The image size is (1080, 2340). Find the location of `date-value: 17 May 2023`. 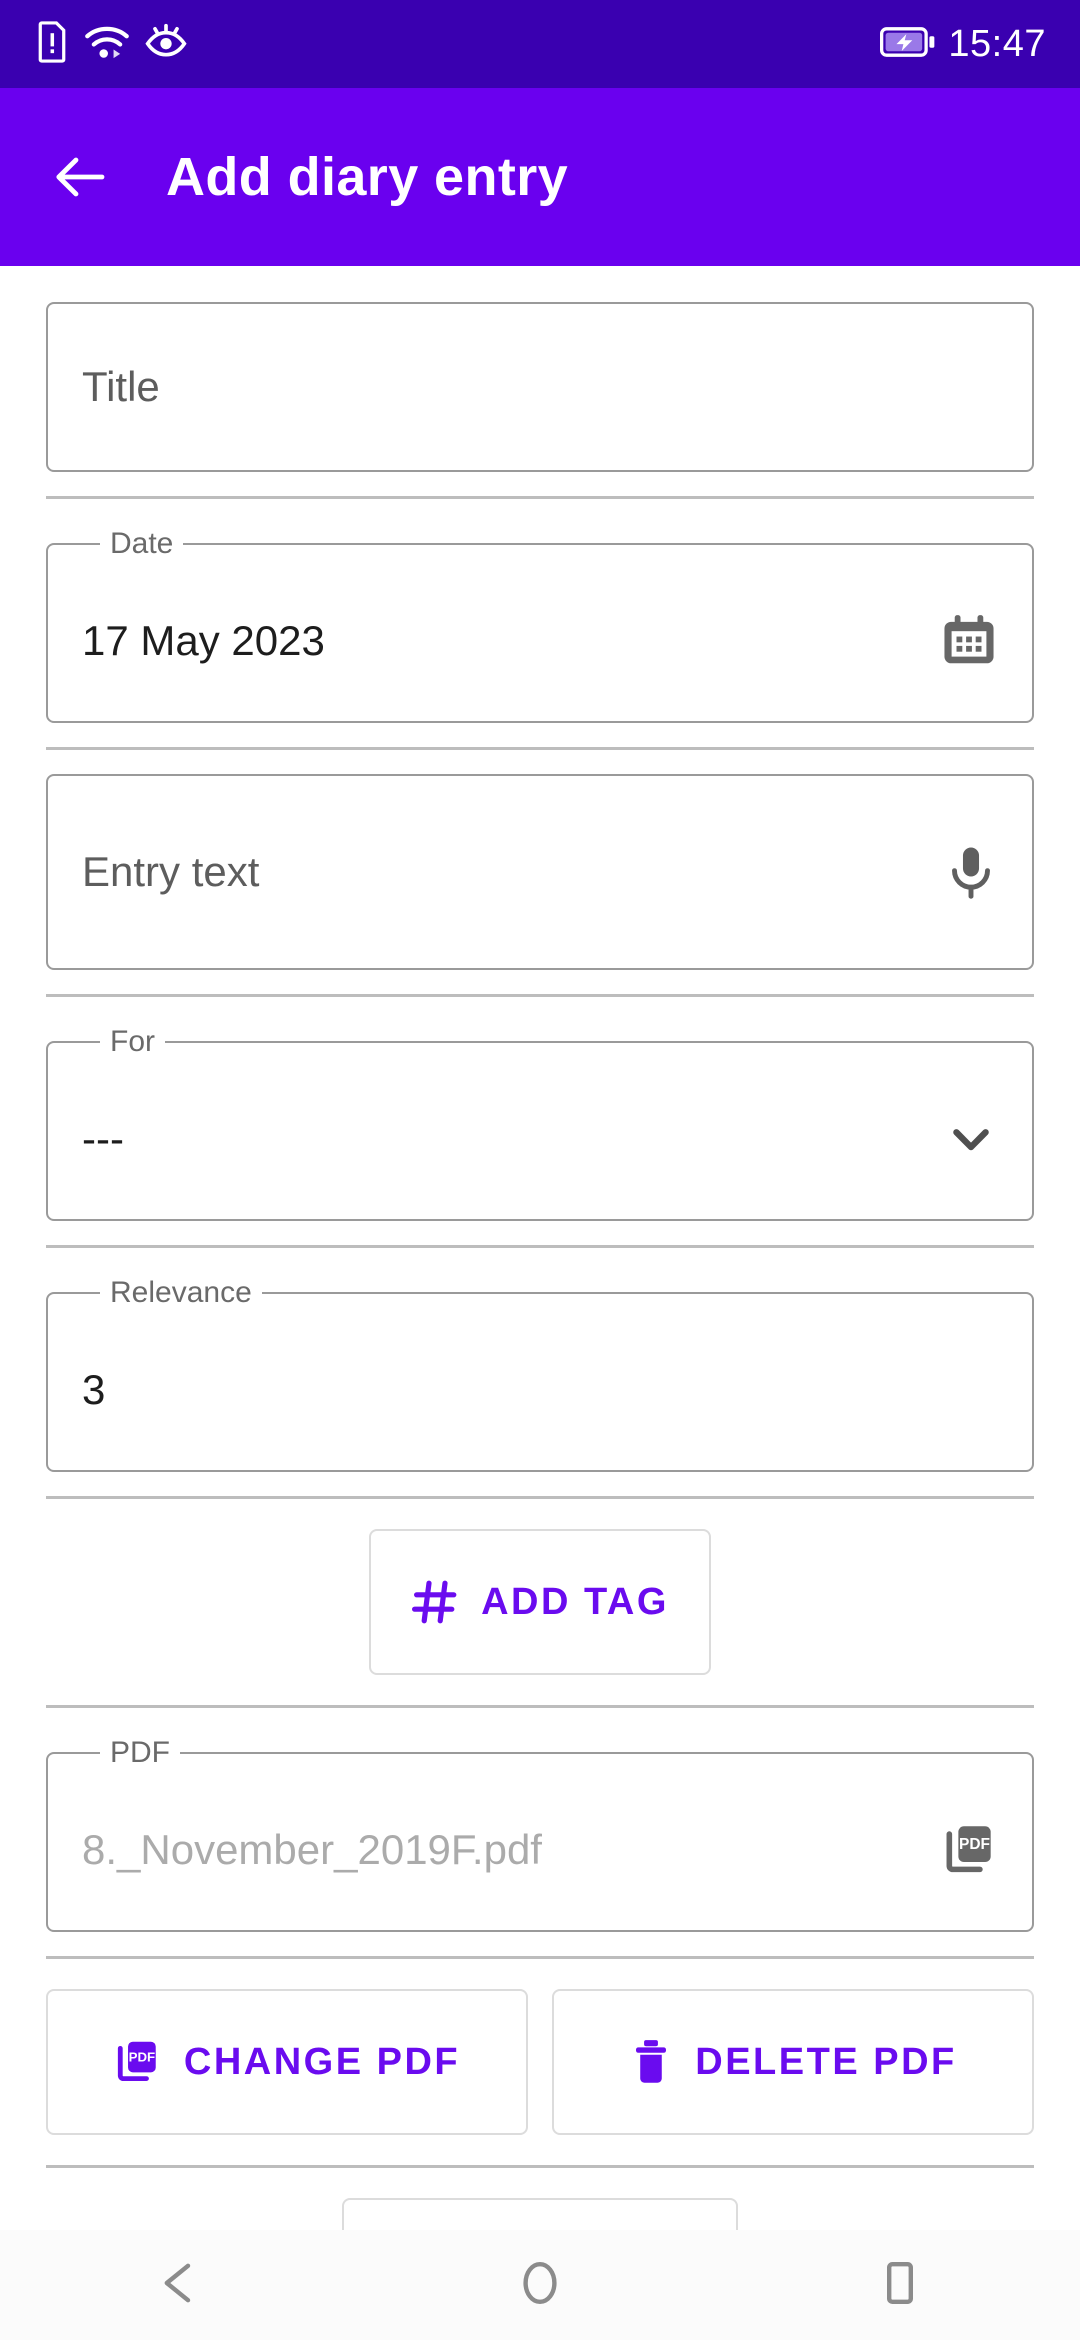

date-value: 17 May 2023 is located at coordinates (203, 640).